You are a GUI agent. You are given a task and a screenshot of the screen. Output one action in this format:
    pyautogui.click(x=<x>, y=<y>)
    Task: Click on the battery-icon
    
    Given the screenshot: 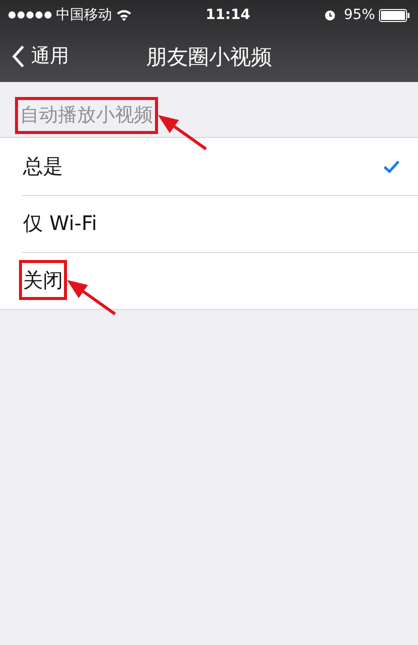 What is the action you would take?
    pyautogui.click(x=394, y=15)
    